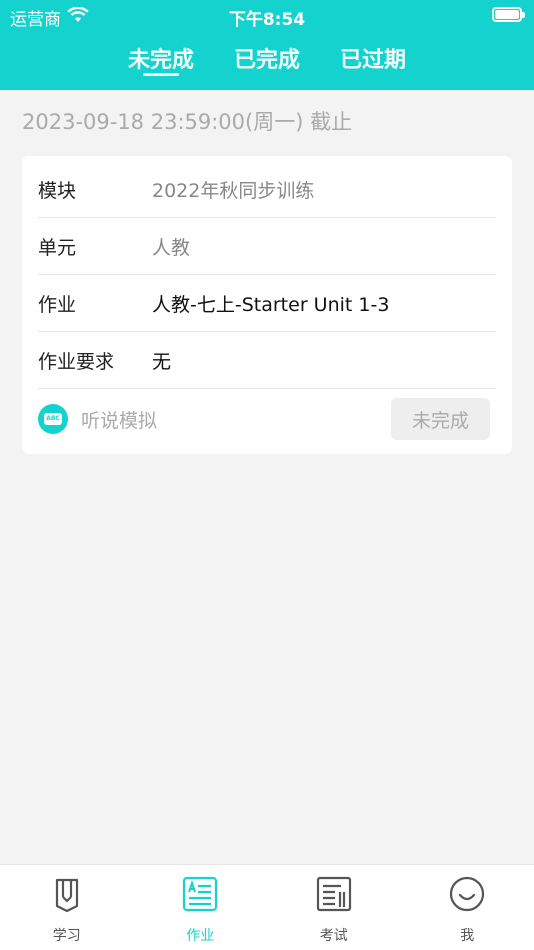 The height and width of the screenshot is (950, 534). I want to click on tabbar-item-study: 学习, so click(67, 907).